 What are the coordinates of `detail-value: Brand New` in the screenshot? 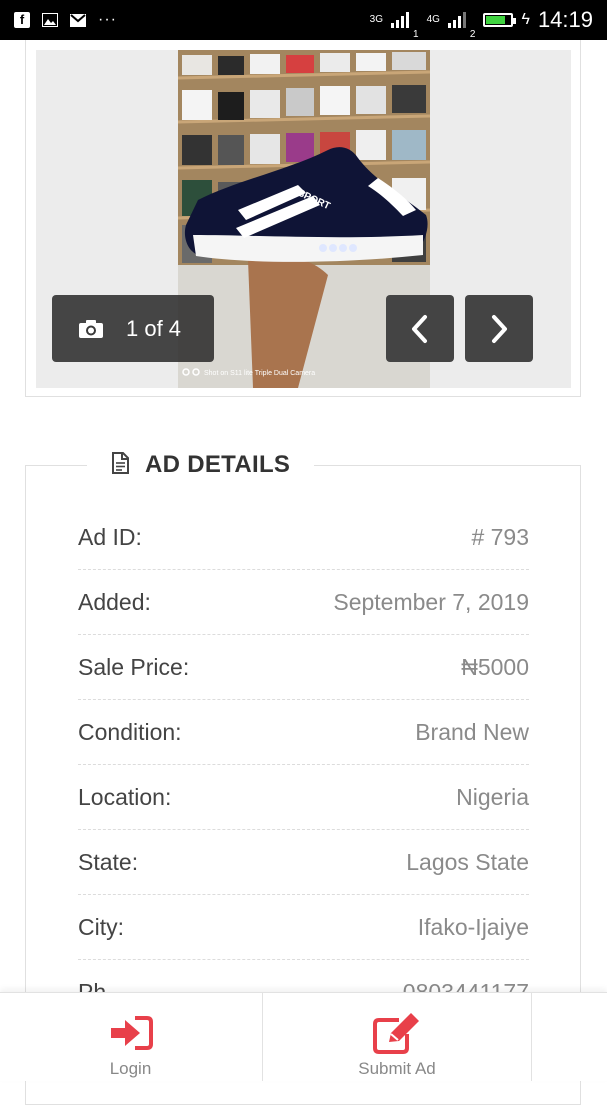 It's located at (472, 731).